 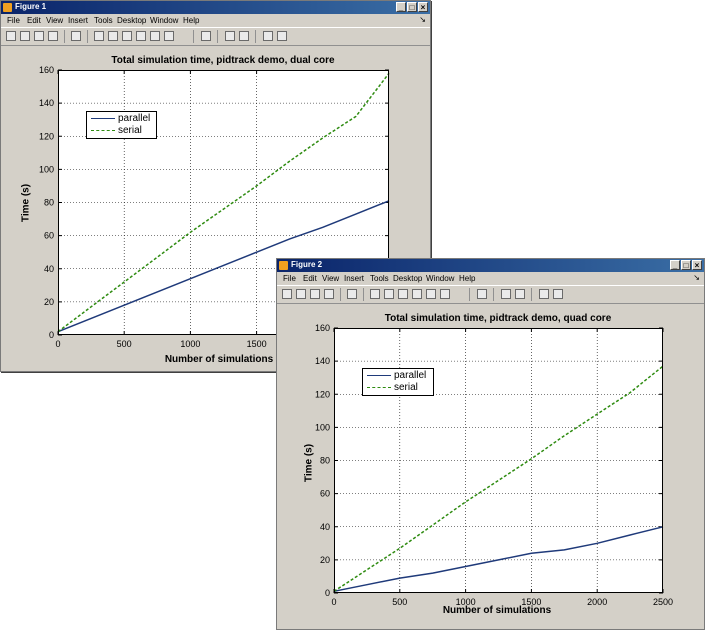 I want to click on chart-2-legend: parallel serial, so click(x=398, y=382).